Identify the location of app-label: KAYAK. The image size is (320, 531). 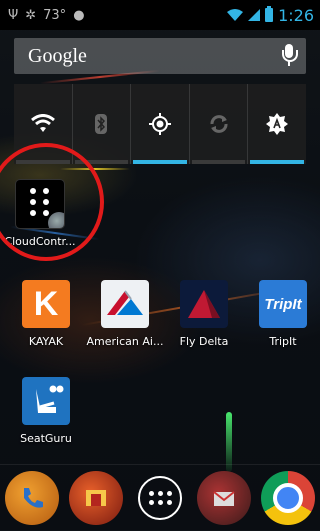
(46, 341).